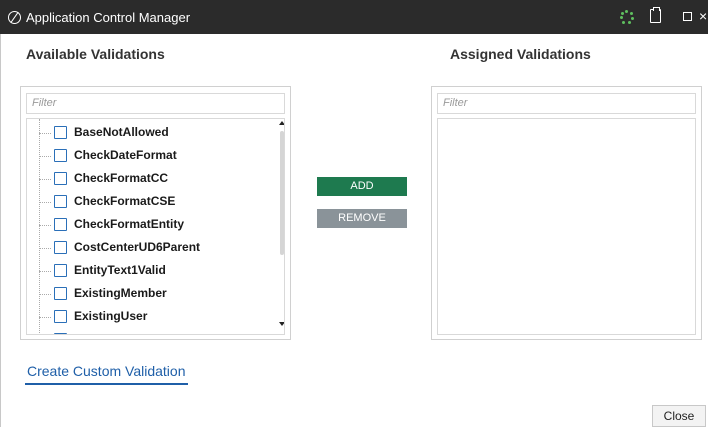 The width and height of the screenshot is (708, 427). What do you see at coordinates (14, 17) in the screenshot?
I see `app-logo-icon` at bounding box center [14, 17].